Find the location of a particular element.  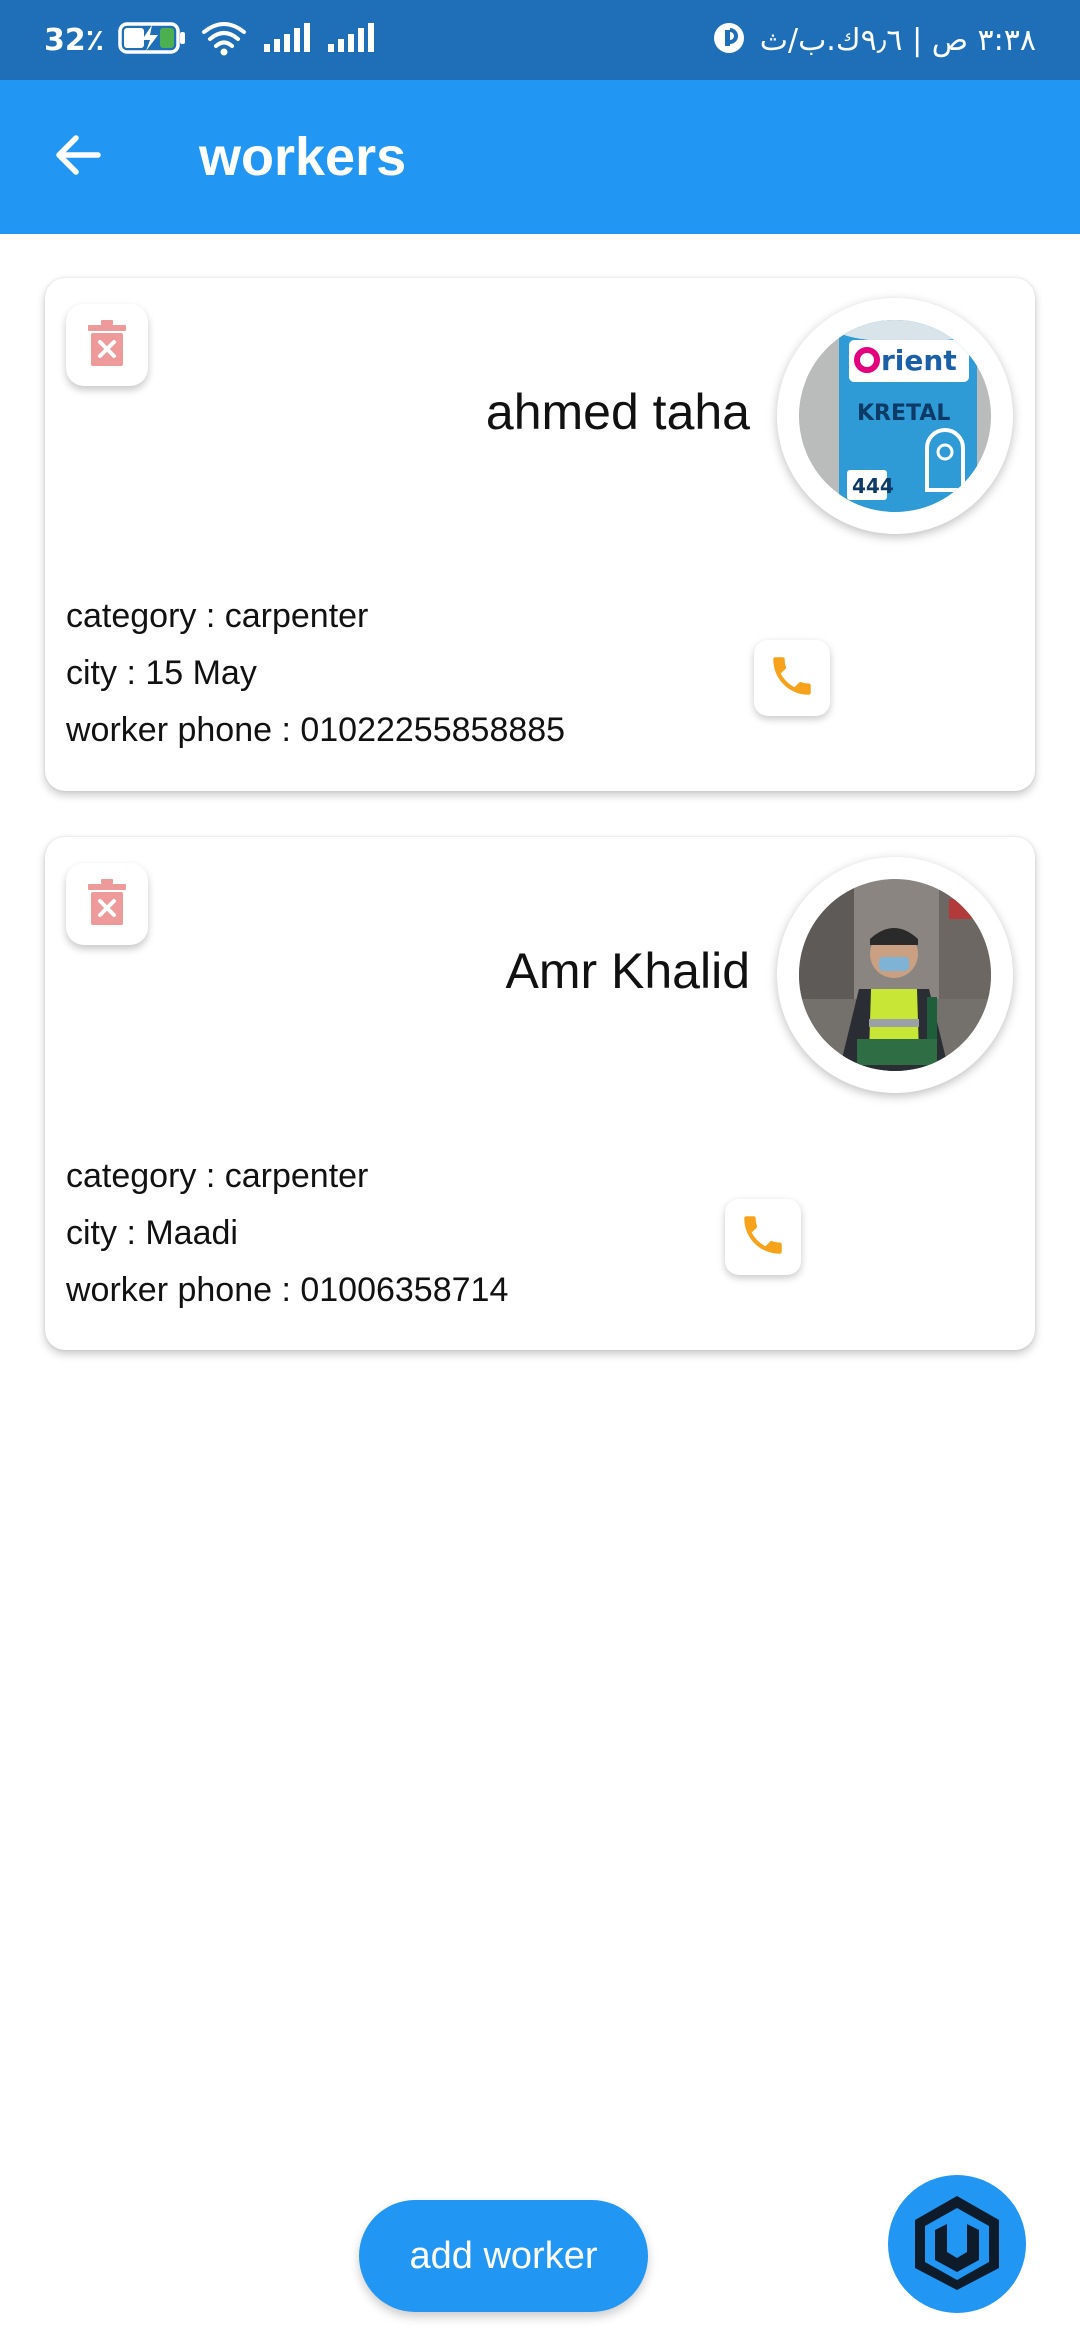

paint-can-photo: rient KRETAL 444 is located at coordinates (895, 416).